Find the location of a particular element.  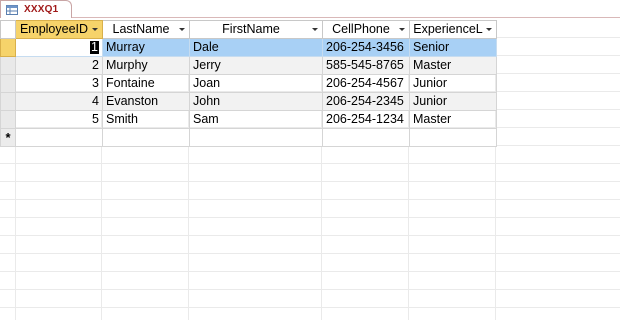

cell-firstname: Dale is located at coordinates (256, 47).